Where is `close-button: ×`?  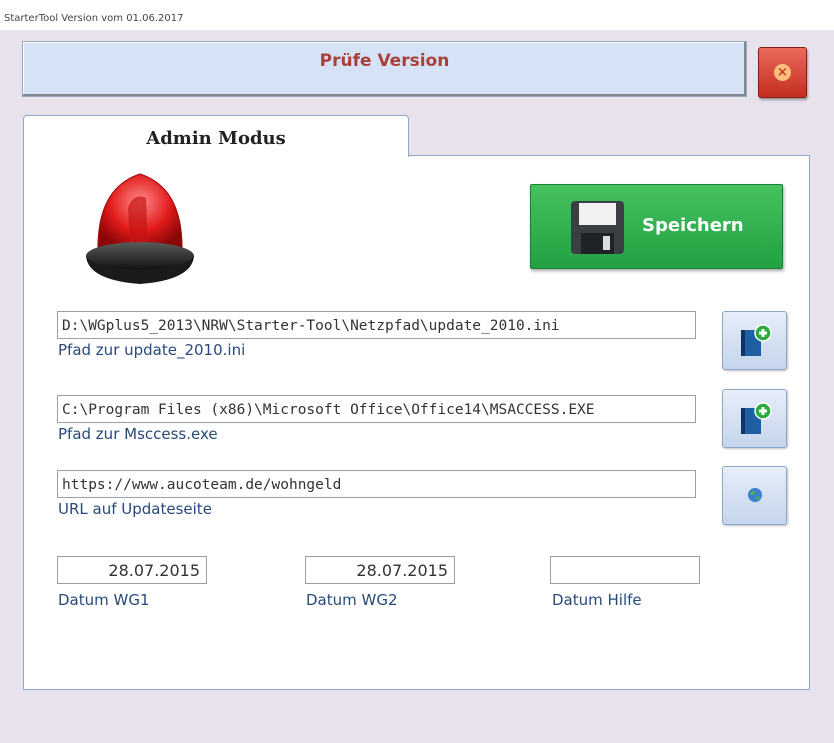
close-button: × is located at coordinates (782, 72).